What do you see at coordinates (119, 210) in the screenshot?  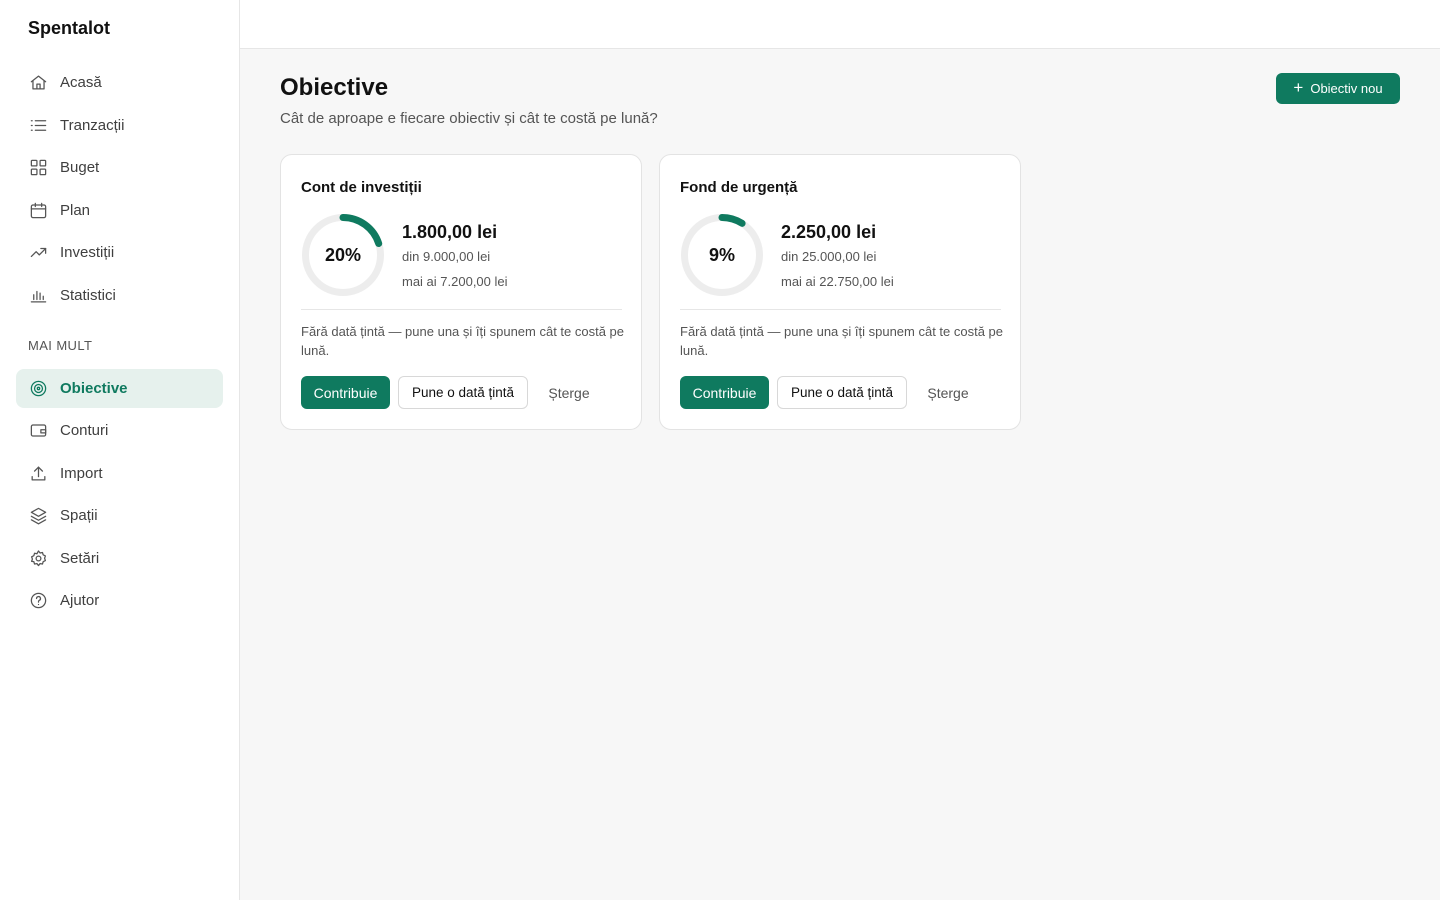 I see `sidebar-item-plan: Plan` at bounding box center [119, 210].